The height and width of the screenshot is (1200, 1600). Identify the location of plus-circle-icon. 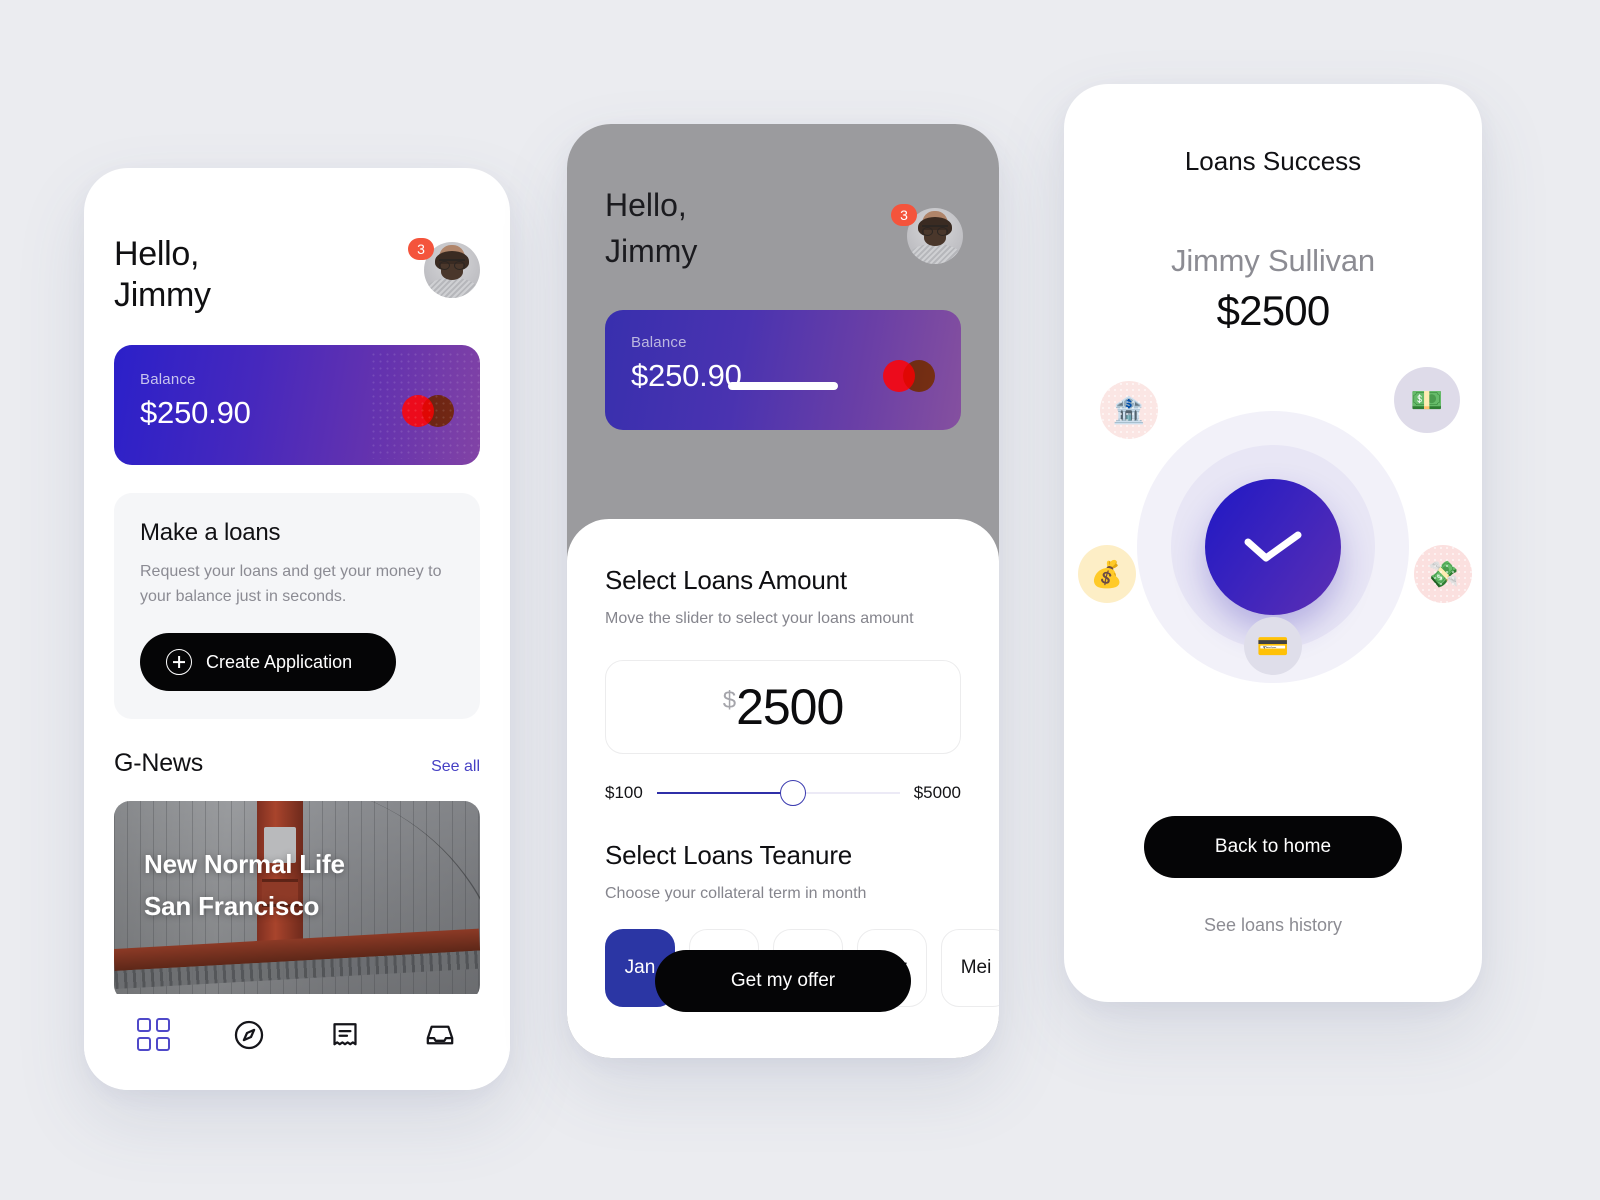
(179, 662).